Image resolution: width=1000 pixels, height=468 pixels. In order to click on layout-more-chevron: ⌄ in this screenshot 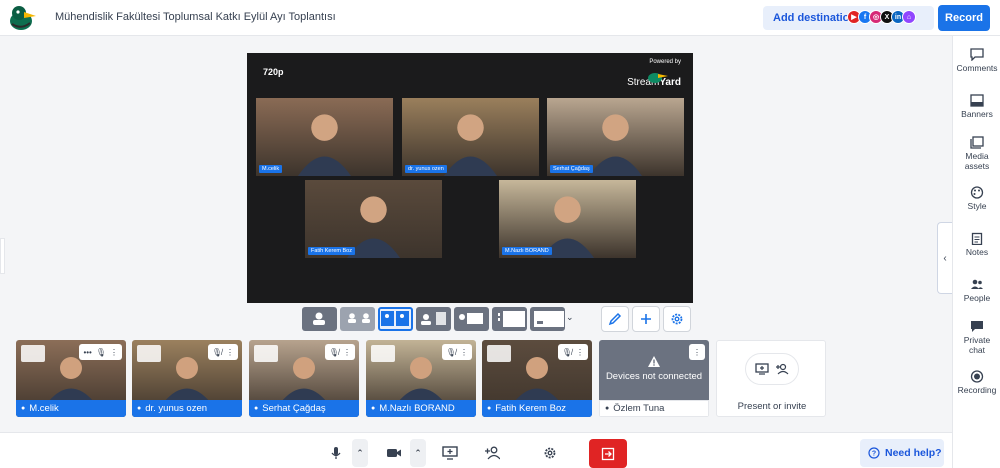, I will do `click(570, 317)`.